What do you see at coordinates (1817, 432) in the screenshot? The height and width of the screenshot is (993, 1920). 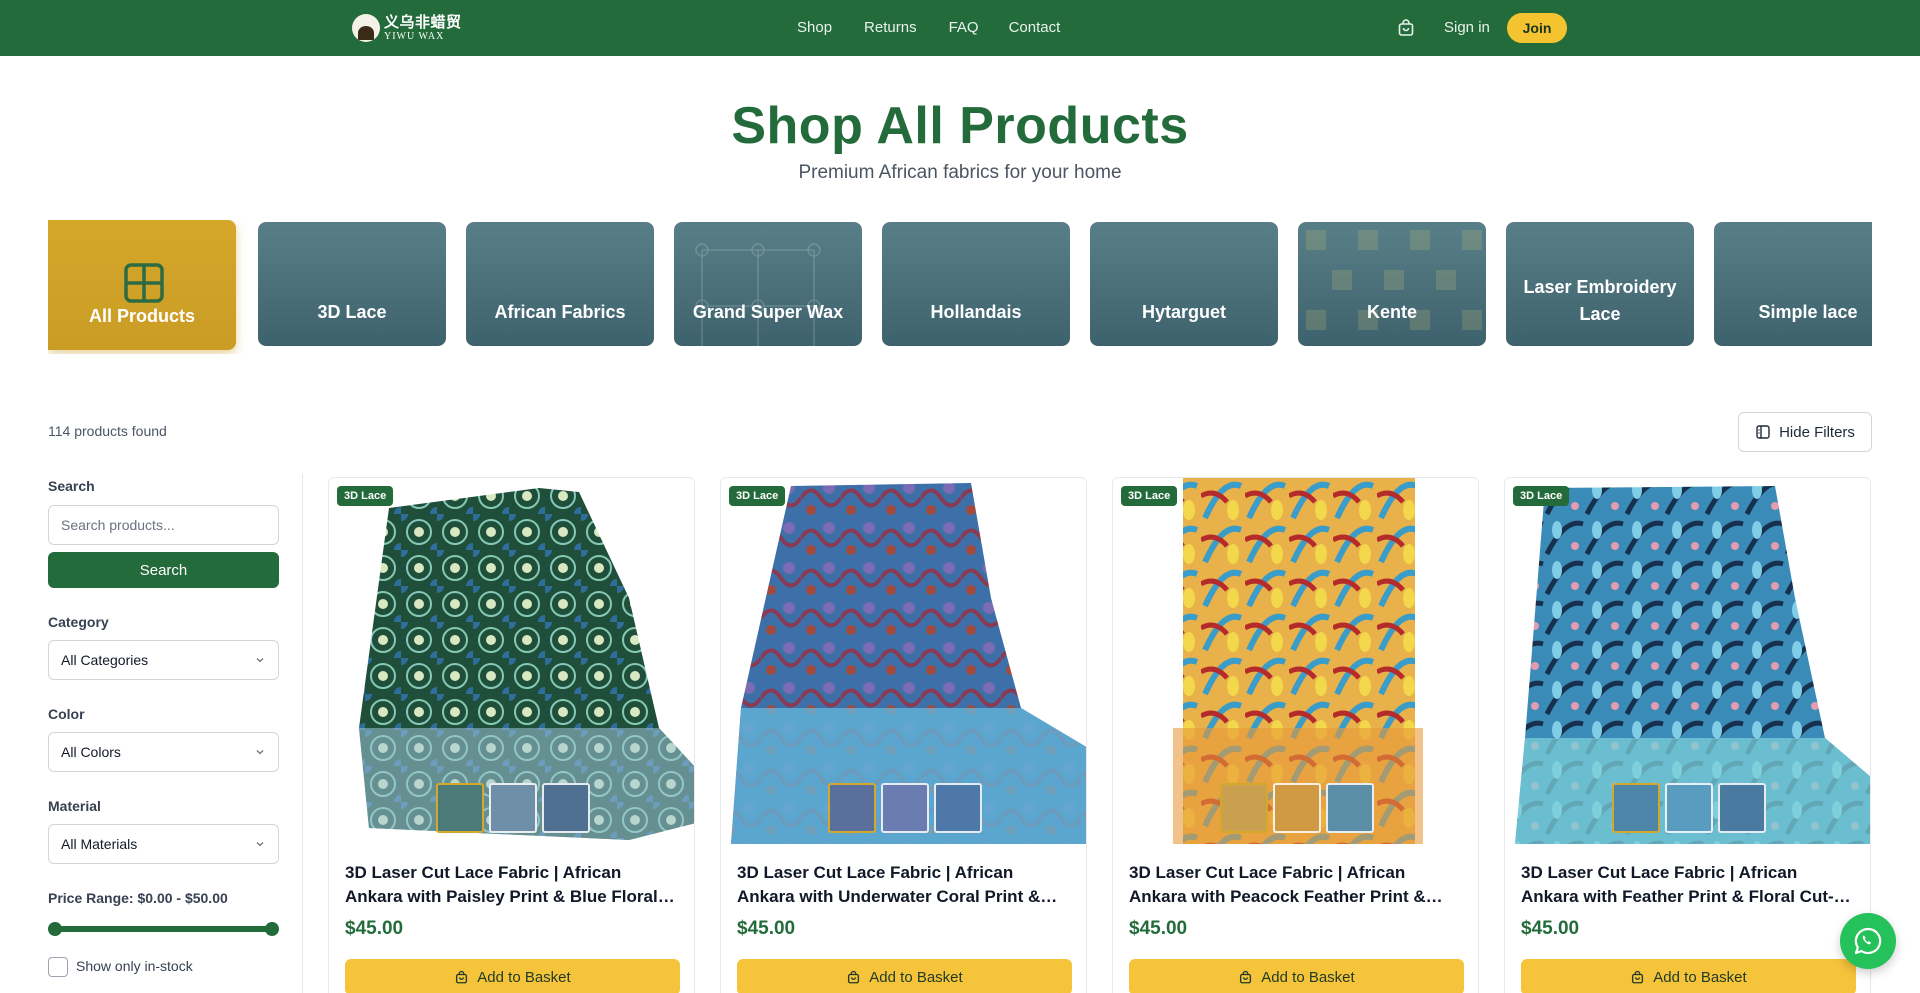 I see `hide-filters-label: Hide Filters` at bounding box center [1817, 432].